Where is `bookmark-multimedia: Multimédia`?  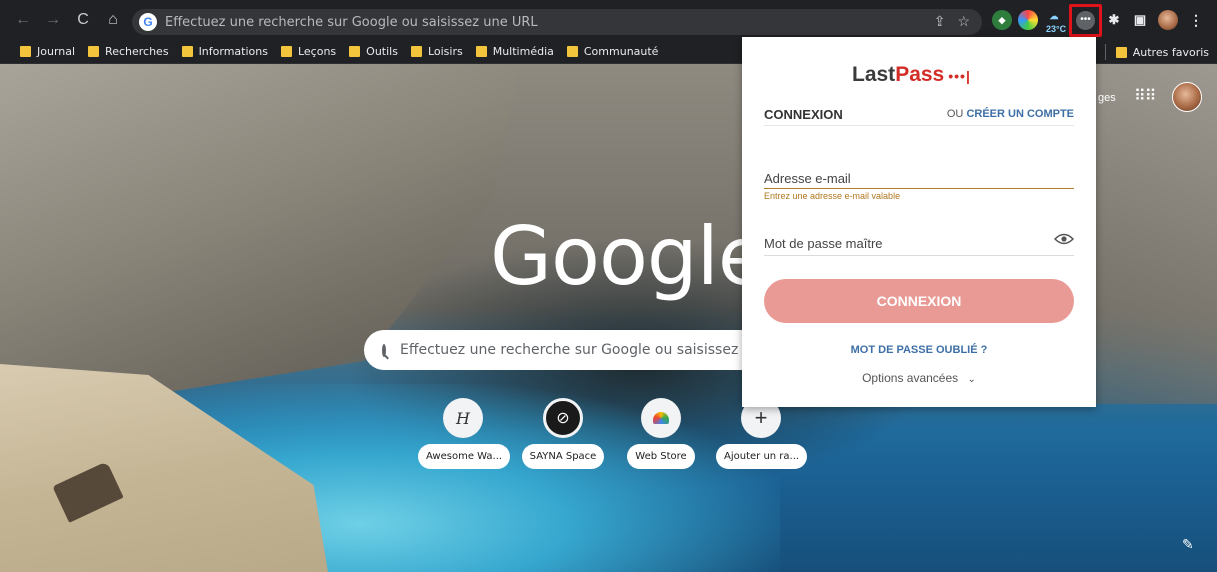
bookmark-multimedia: Multimédia is located at coordinates (514, 51).